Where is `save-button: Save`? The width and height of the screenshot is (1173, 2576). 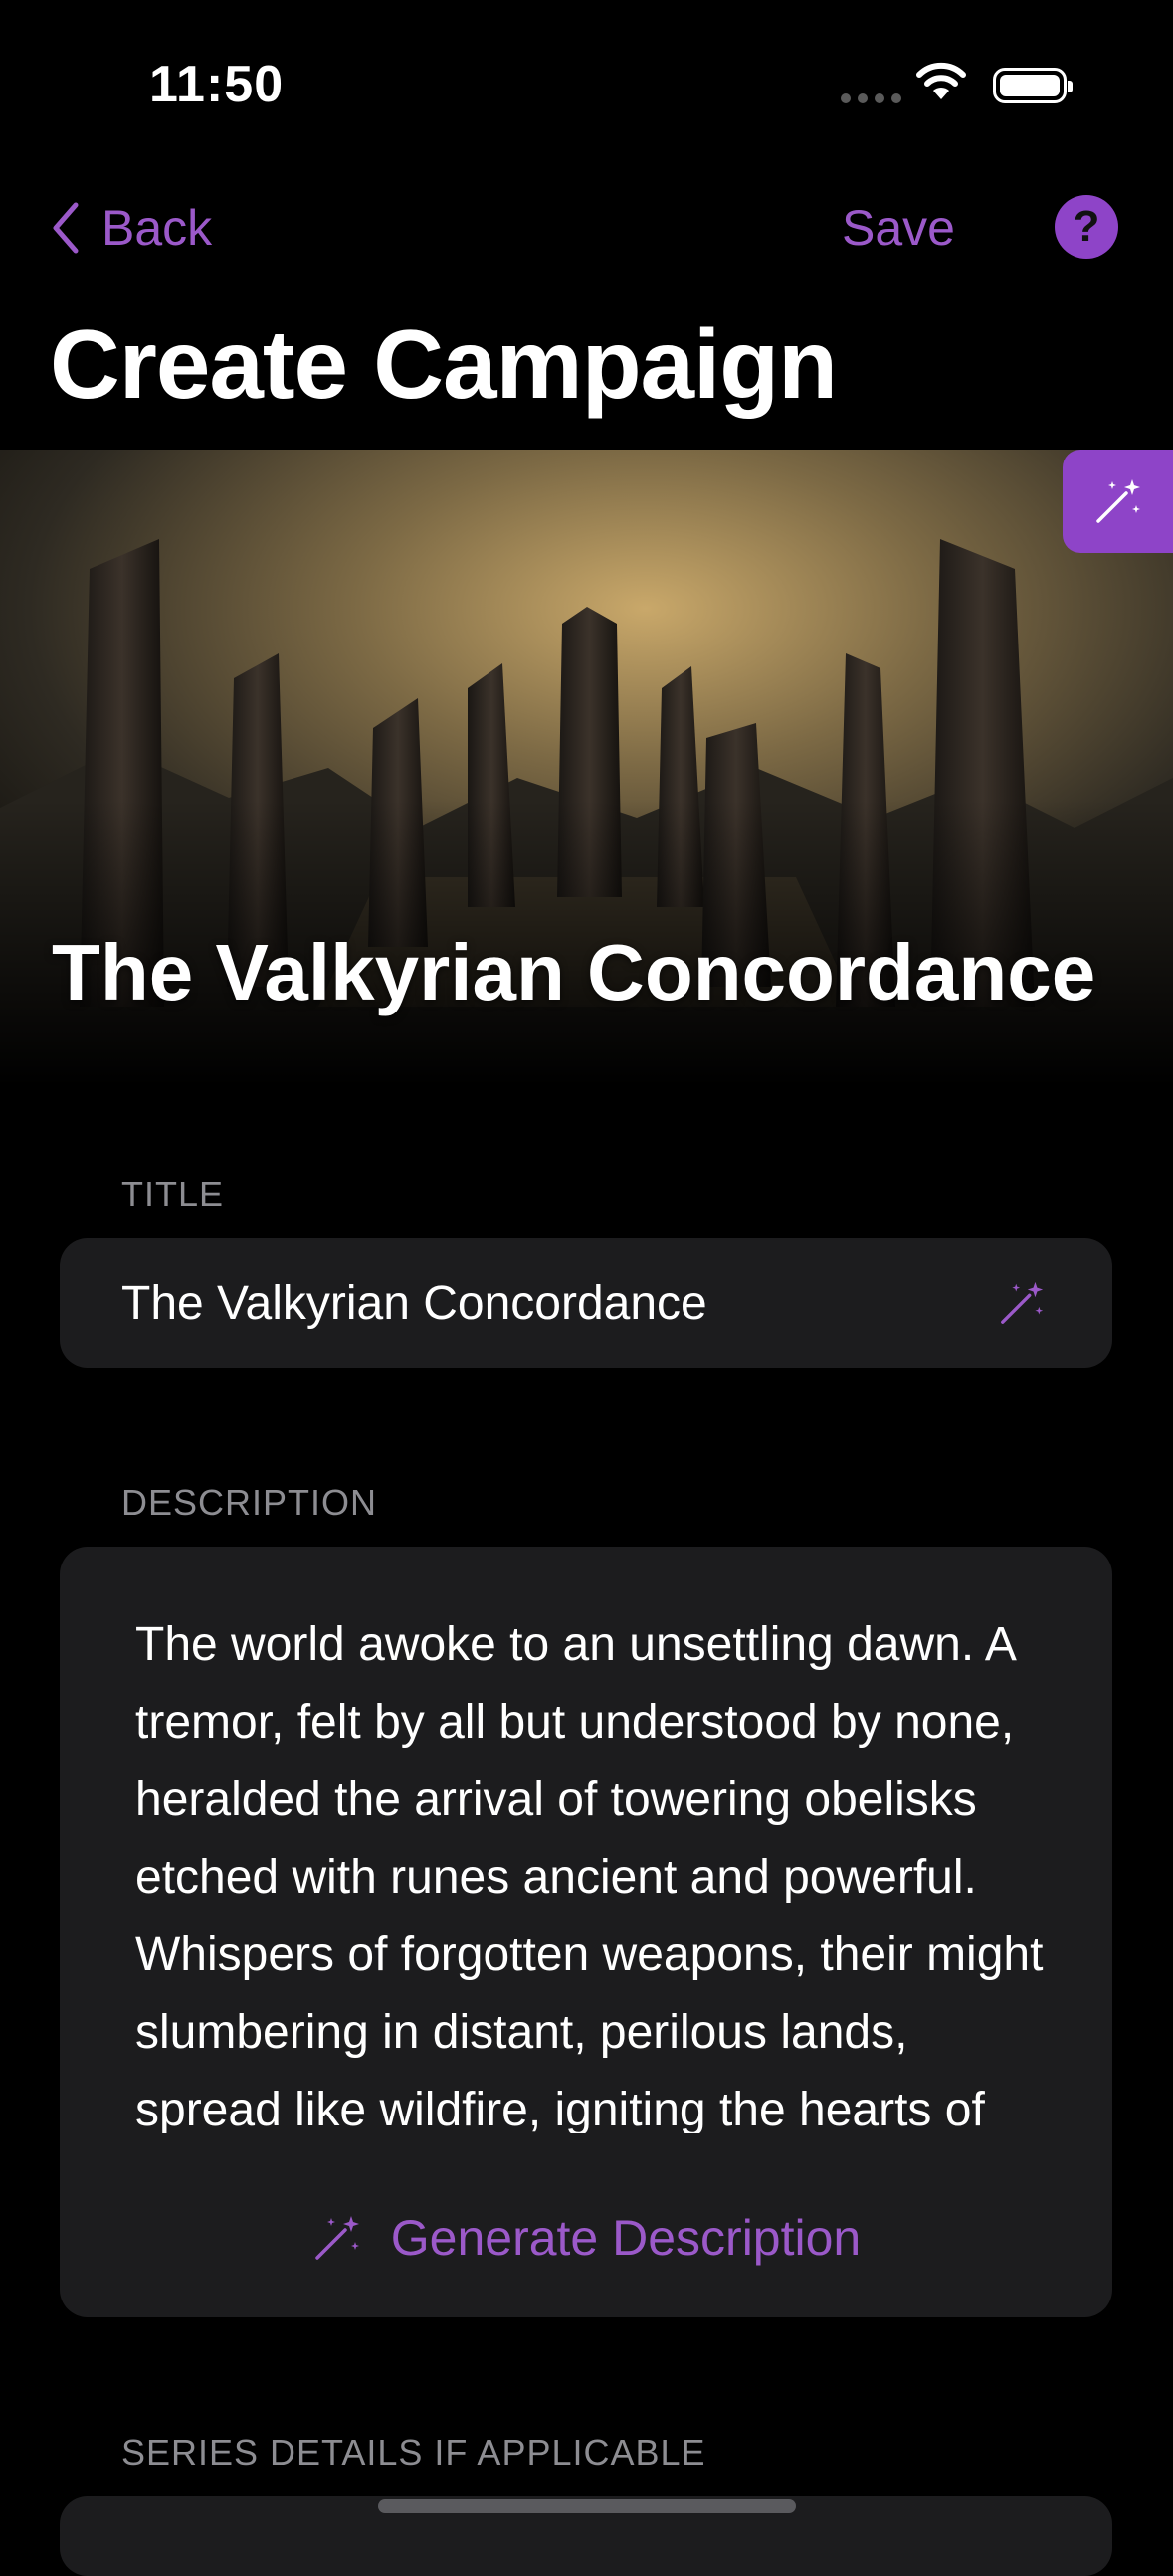 save-button: Save is located at coordinates (898, 228).